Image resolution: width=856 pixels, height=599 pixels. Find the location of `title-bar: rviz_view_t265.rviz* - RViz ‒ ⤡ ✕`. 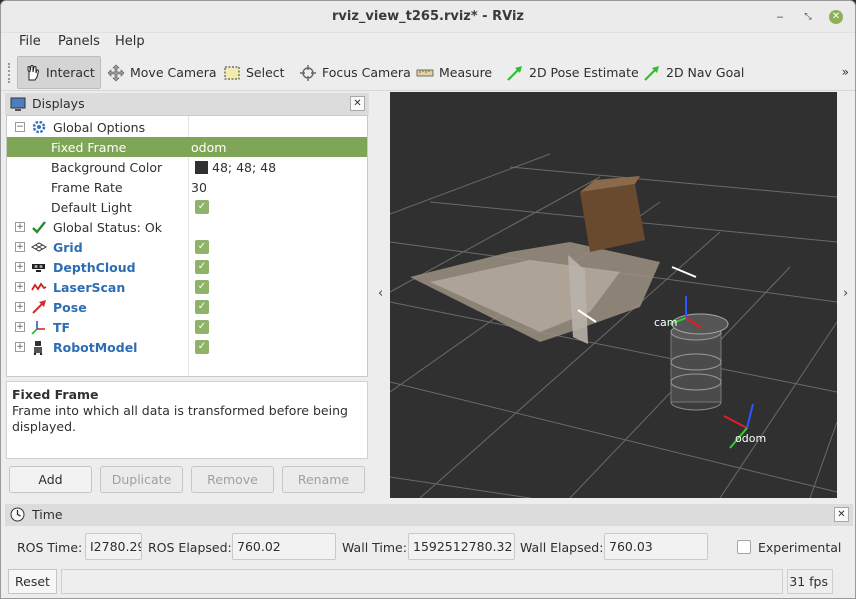

title-bar: rviz_view_t265.rviz* - RViz ‒ ⤡ ✕ is located at coordinates (428, 17).